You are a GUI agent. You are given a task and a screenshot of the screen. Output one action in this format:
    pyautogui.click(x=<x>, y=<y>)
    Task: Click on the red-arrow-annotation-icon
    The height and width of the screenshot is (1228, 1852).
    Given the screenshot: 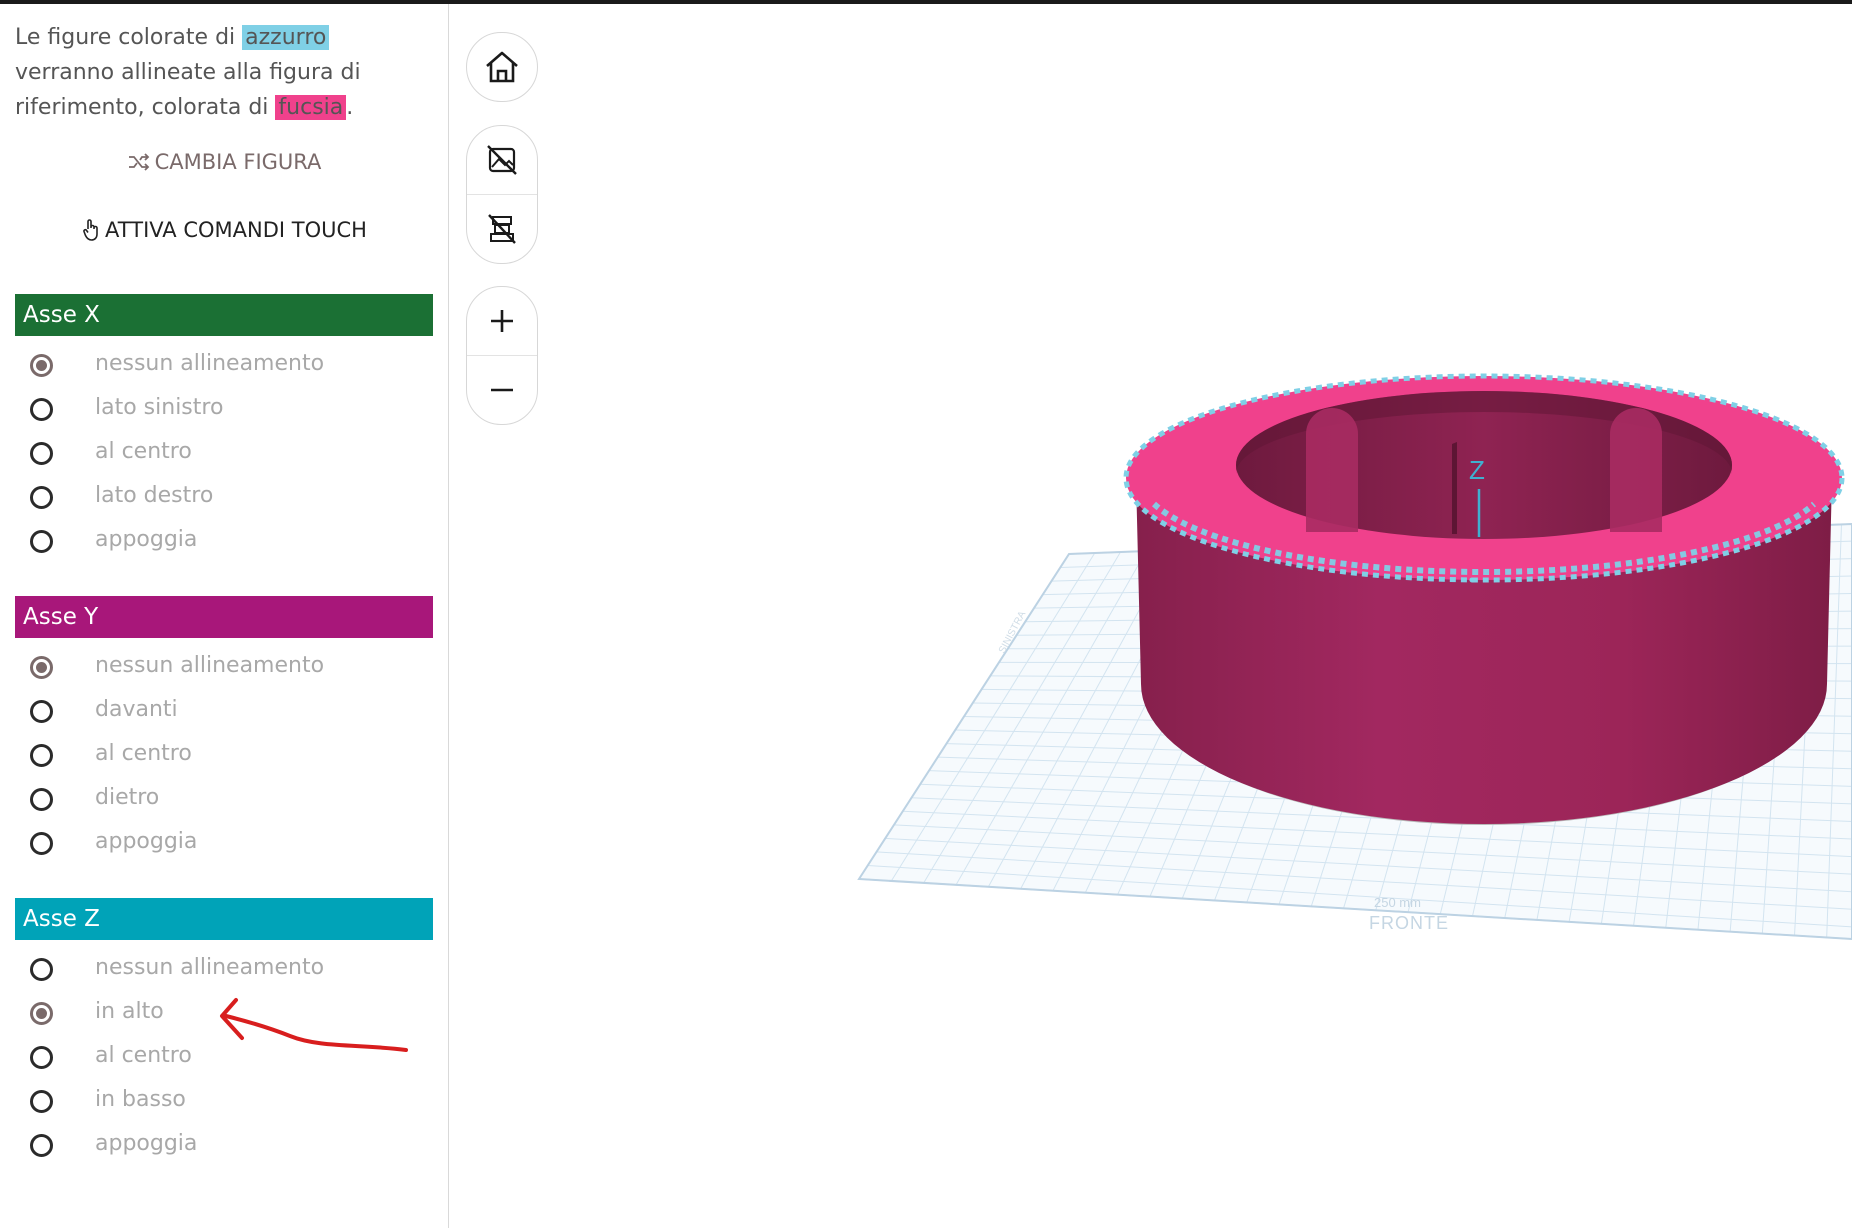 What is the action you would take?
    pyautogui.click(x=314, y=1025)
    